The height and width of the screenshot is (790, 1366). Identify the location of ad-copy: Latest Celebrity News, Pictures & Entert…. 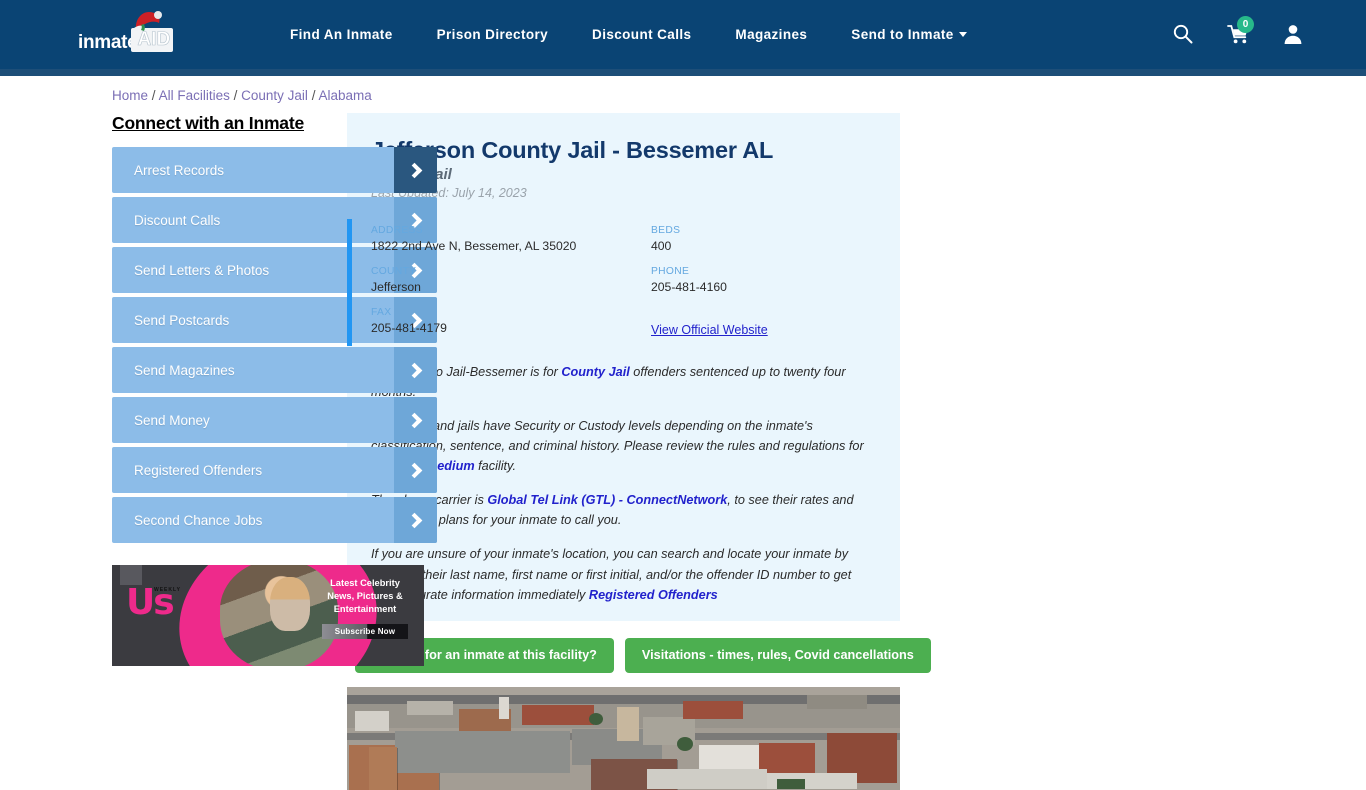
(365, 608).